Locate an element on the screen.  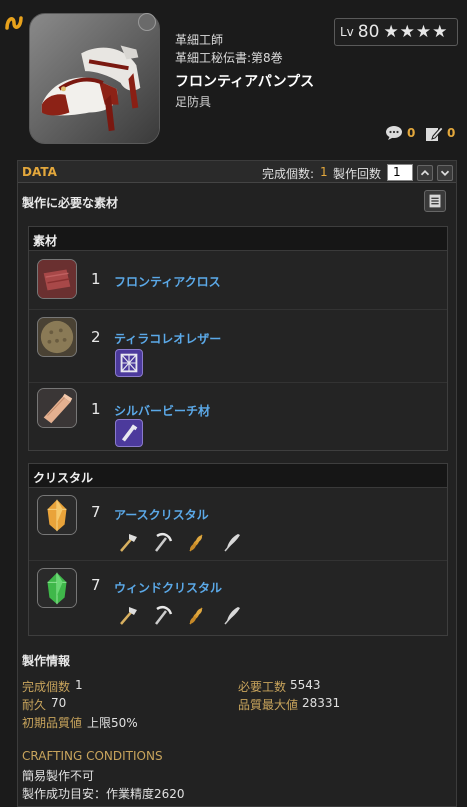
yield-label: 完成個数: is located at coordinates (288, 174).